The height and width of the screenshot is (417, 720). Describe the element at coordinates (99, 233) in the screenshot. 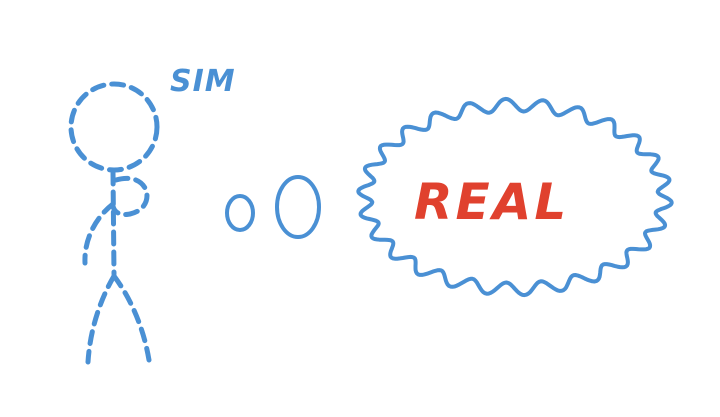

I see `figure-left-arm` at that location.